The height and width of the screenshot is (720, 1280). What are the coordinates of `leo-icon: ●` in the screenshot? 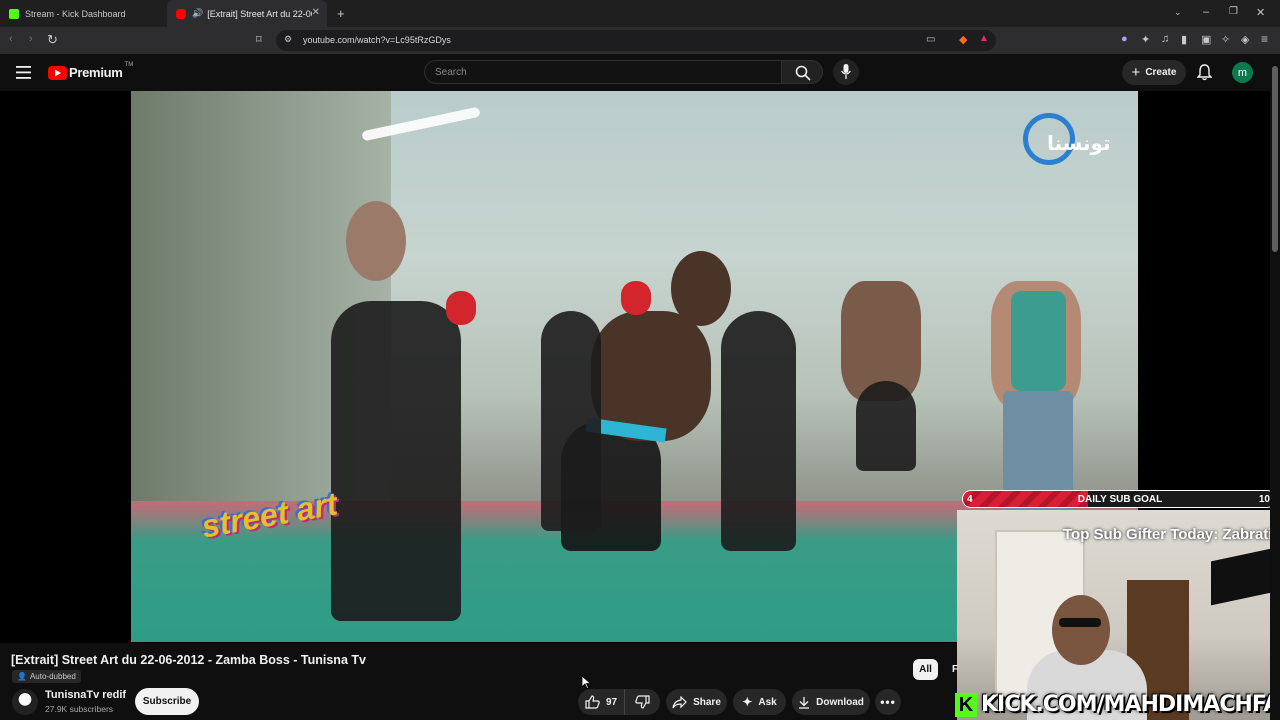 It's located at (1124, 39).